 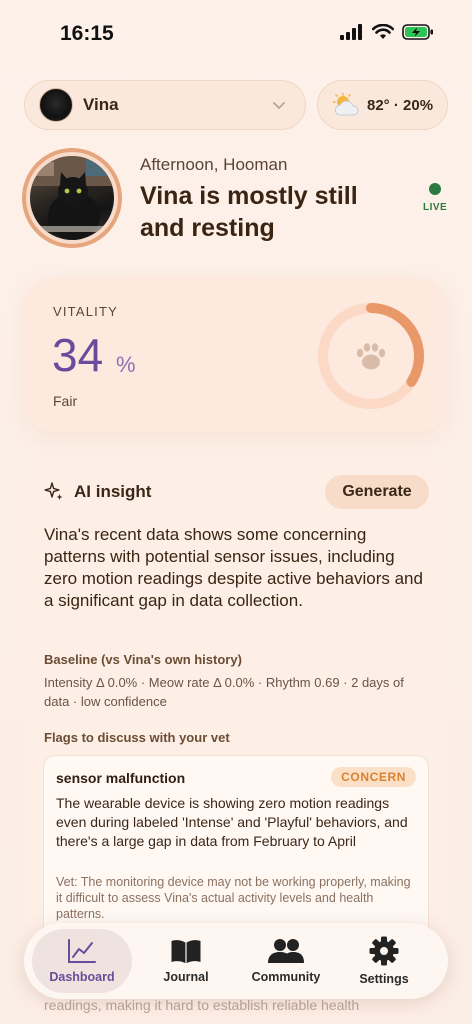 I want to click on vitality-status: Fair, so click(x=65, y=401).